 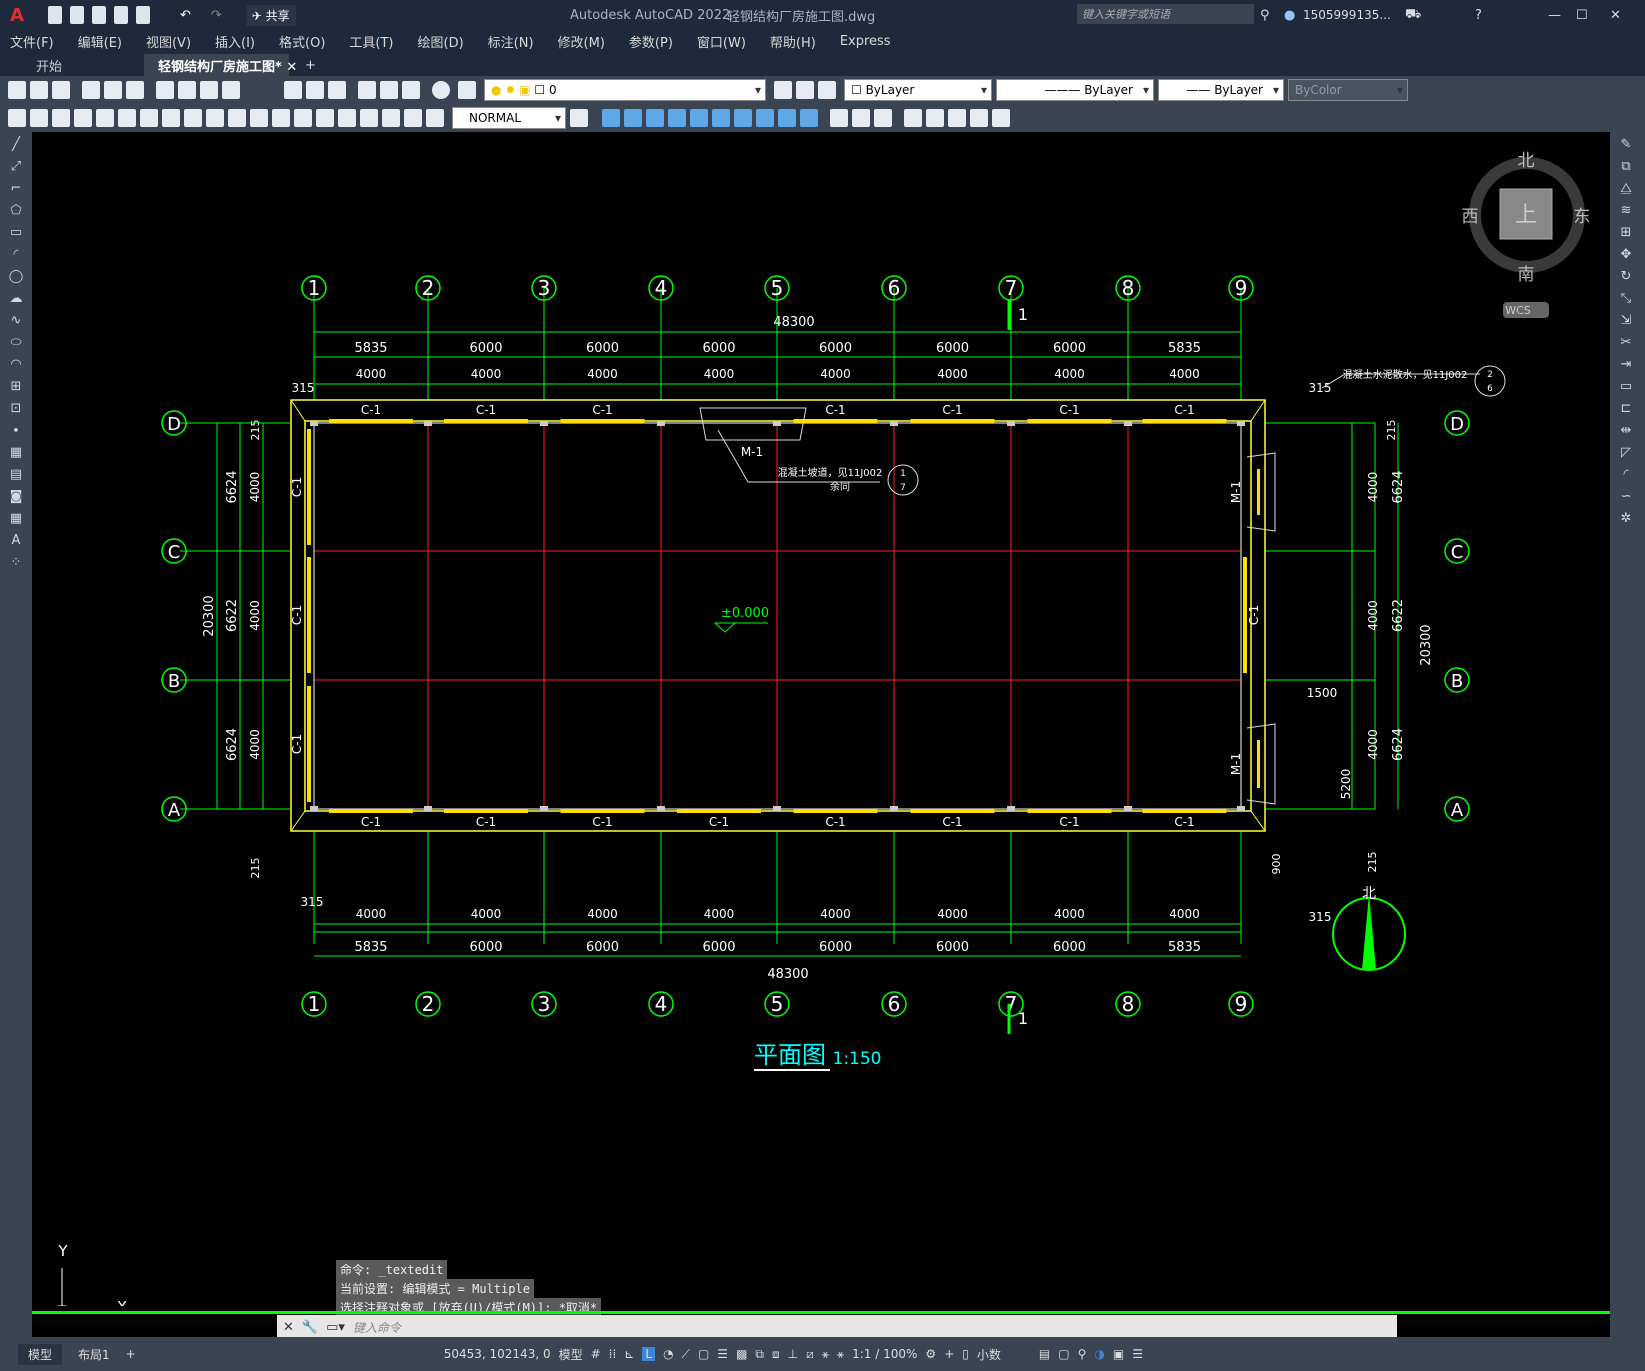 What do you see at coordinates (809, 118) in the screenshot?
I see `view-iso4-icon` at bounding box center [809, 118].